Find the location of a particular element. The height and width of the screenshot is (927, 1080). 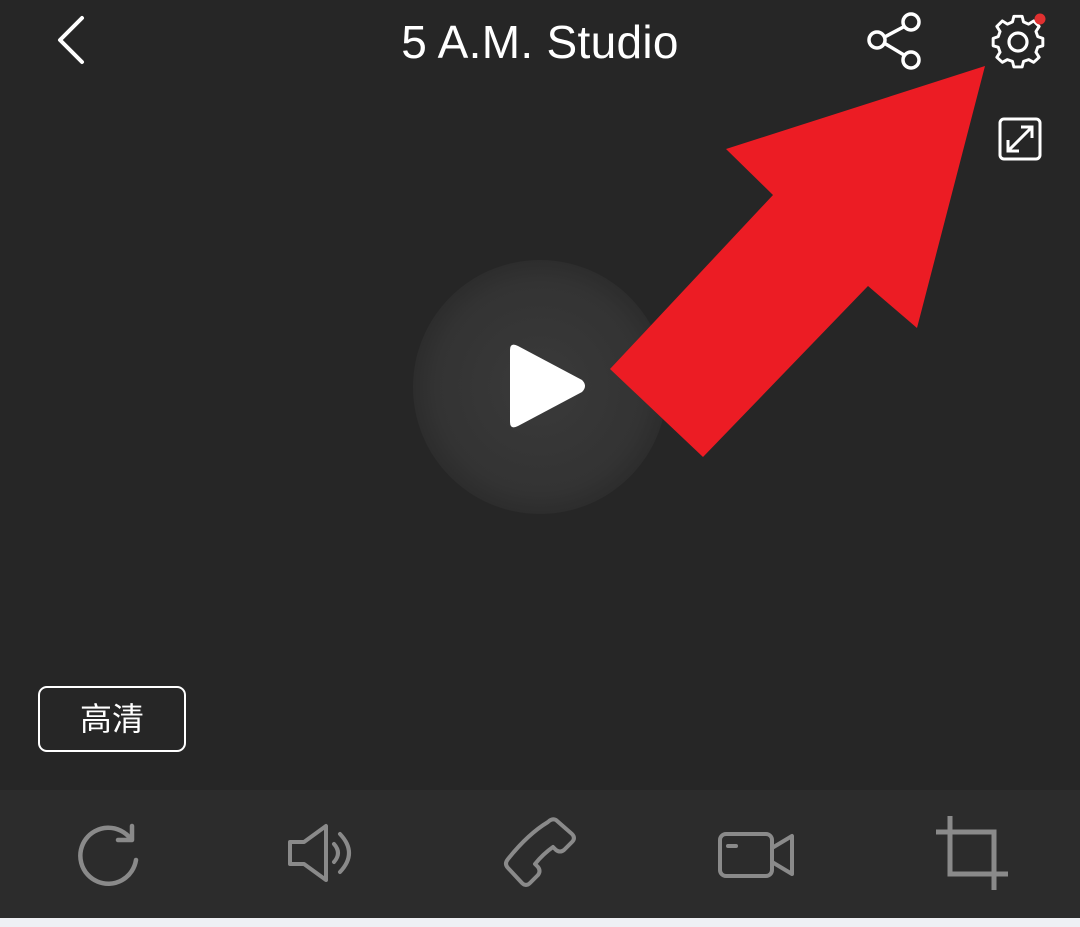

video-camera-icon is located at coordinates (756, 855).